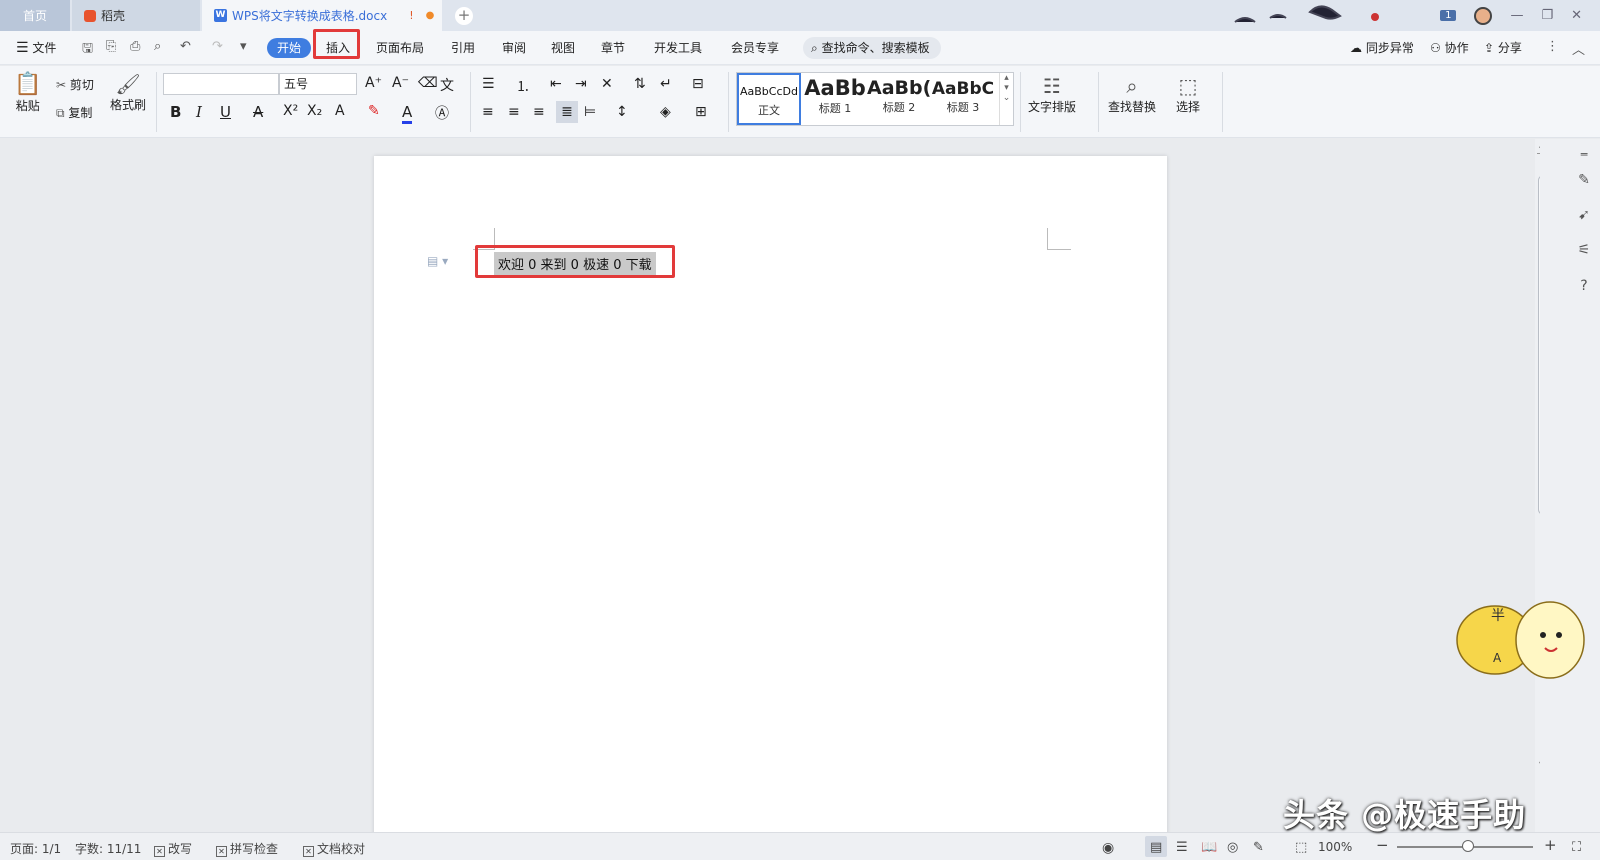  I want to click on tab-developer: 开发工具, so click(678, 48).